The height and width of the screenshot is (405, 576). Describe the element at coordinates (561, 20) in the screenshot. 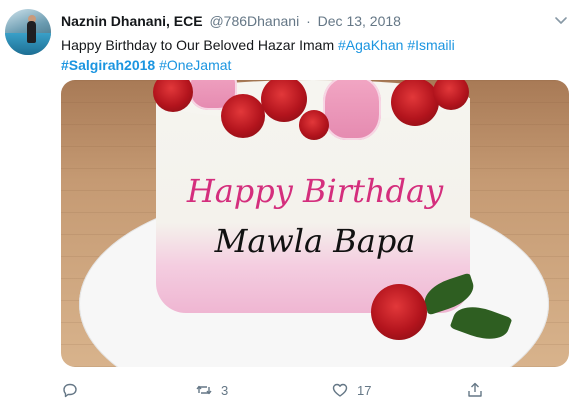

I see `chevron-down-icon` at that location.